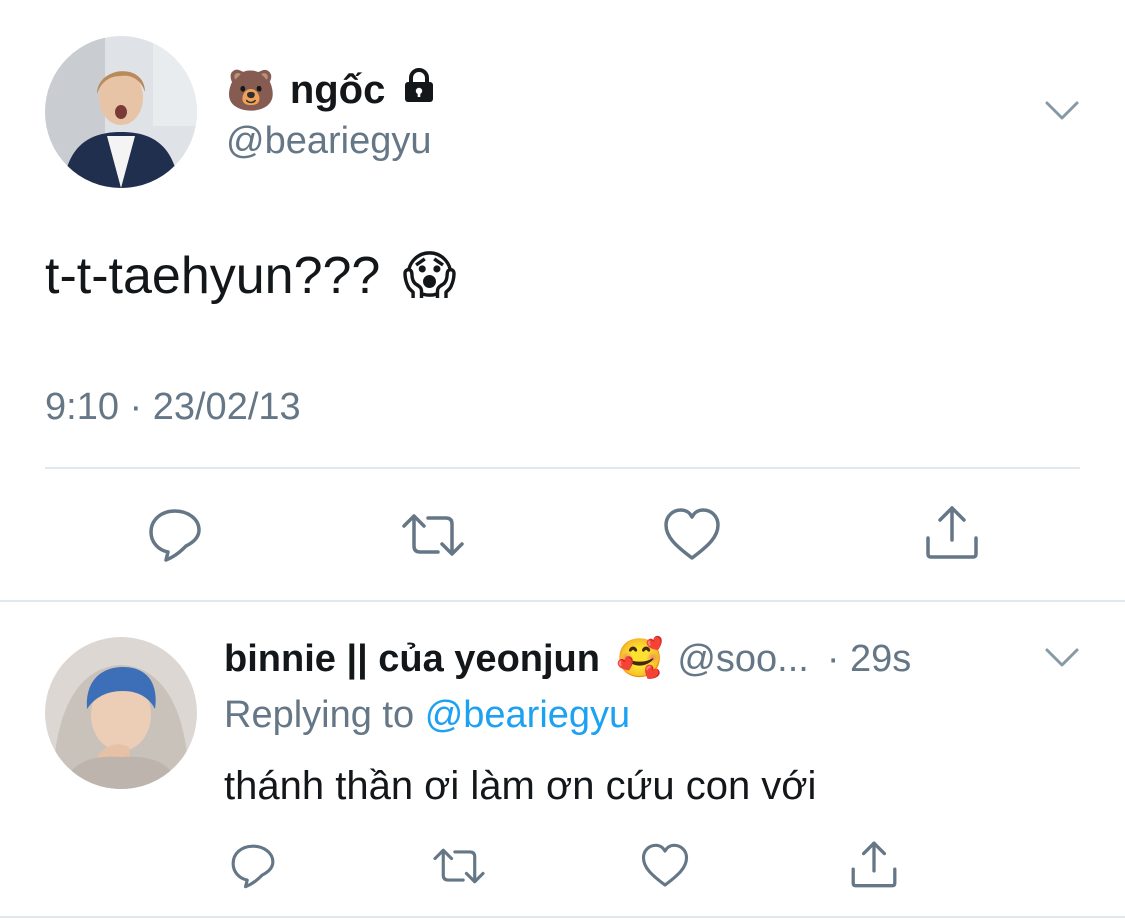 This screenshot has height=920, width=1125. I want to click on mention-link: @beariegyu, so click(527, 715).